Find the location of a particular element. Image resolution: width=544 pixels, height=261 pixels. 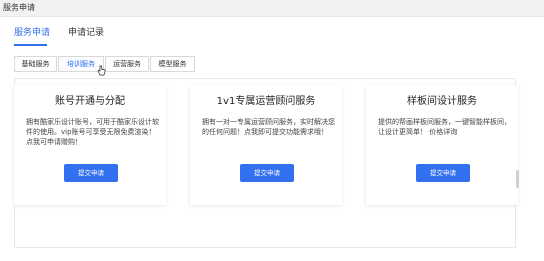

submit-apply-button-showroom: 提交申请 is located at coordinates (443, 173).